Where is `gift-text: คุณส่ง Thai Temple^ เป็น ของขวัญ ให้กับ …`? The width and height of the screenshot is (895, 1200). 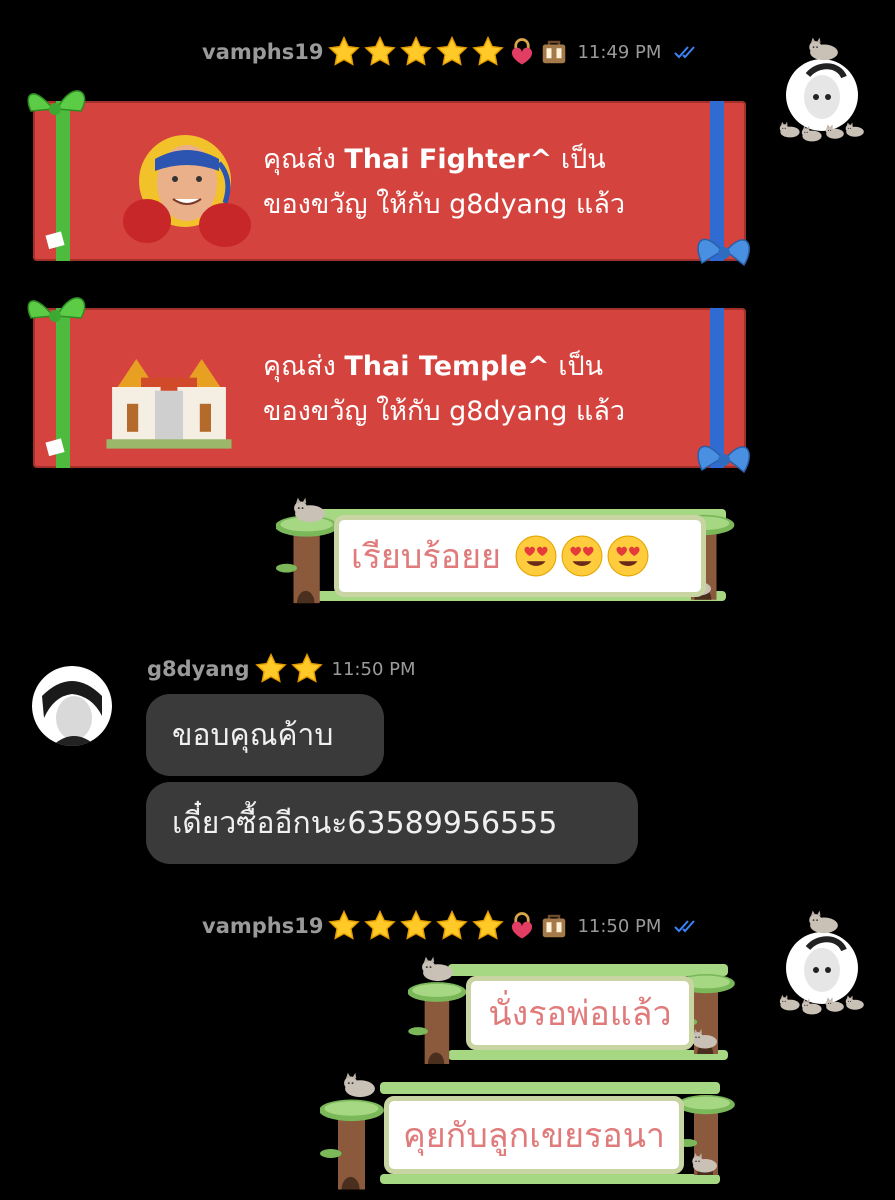
gift-text: คุณส่ง Thai Temple^ เป็น ของขวัญ ให้กับ … is located at coordinates (444, 389).